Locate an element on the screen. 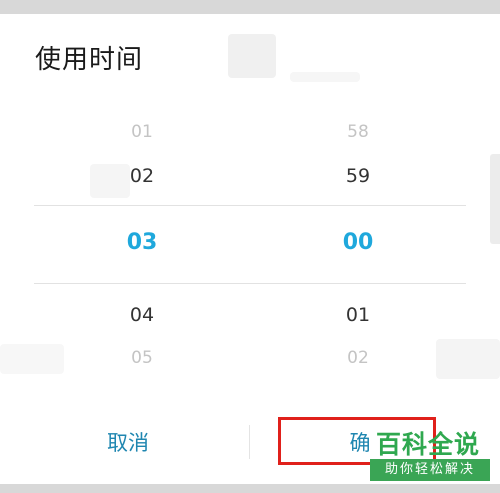  hour-option: 04 is located at coordinates (142, 315).